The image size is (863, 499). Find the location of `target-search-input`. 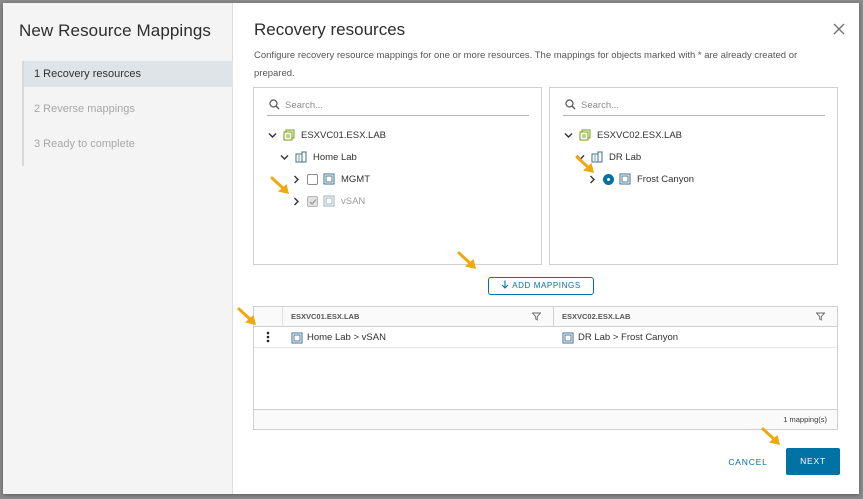

target-search-input is located at coordinates (701, 105).